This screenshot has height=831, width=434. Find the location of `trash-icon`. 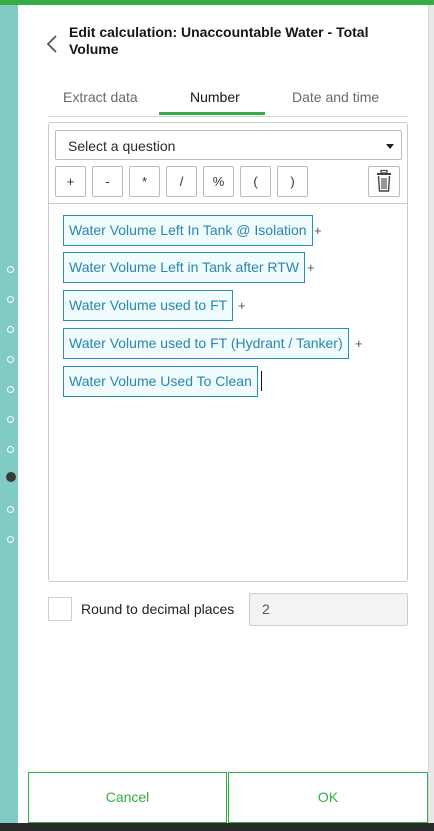

trash-icon is located at coordinates (384, 180).